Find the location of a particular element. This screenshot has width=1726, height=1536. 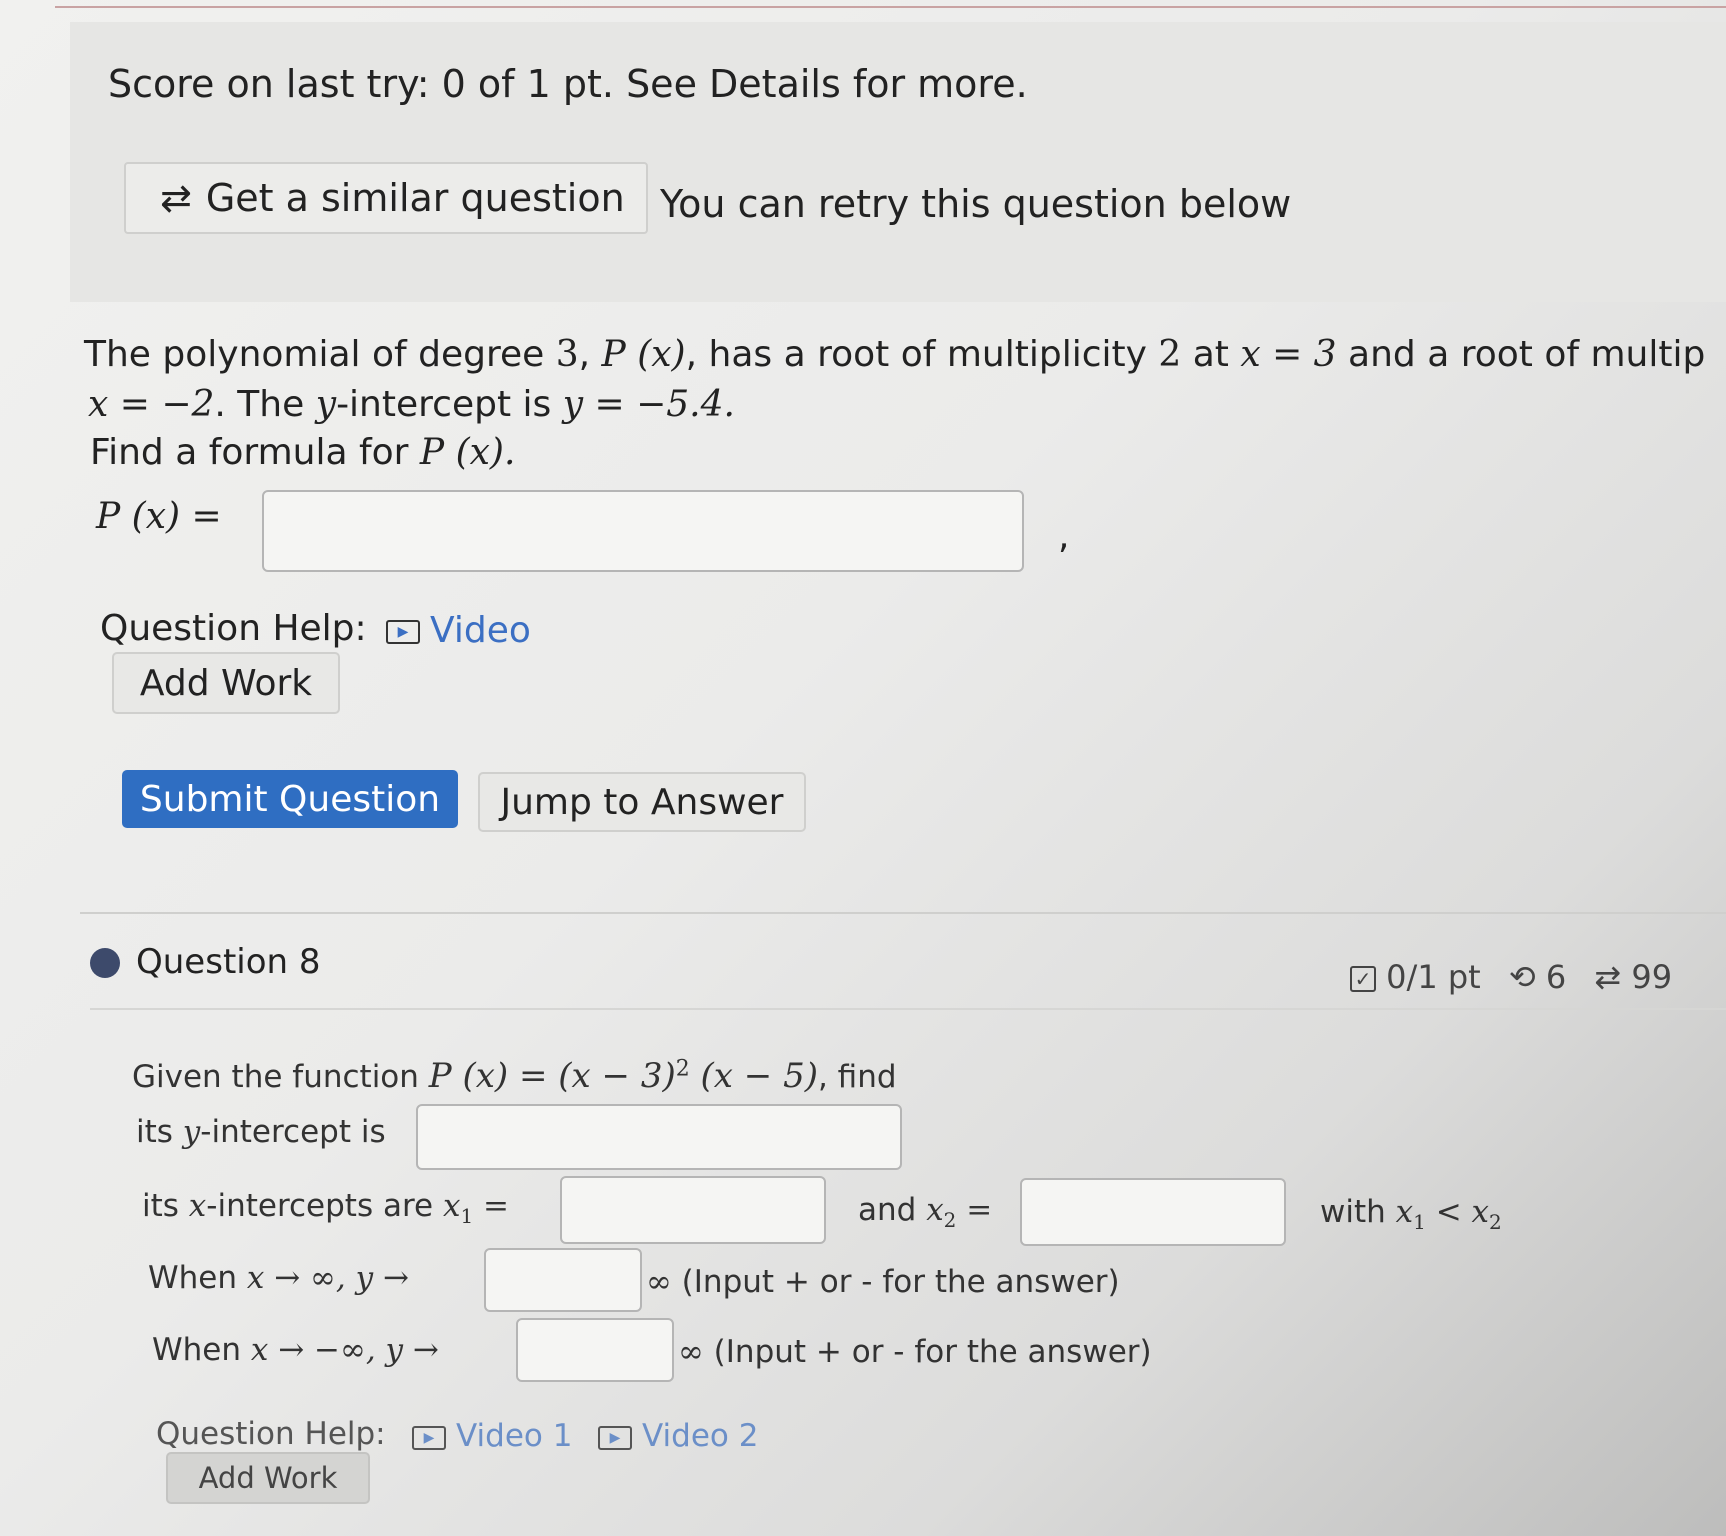

text: Find a formula for is located at coordinates (255, 452).